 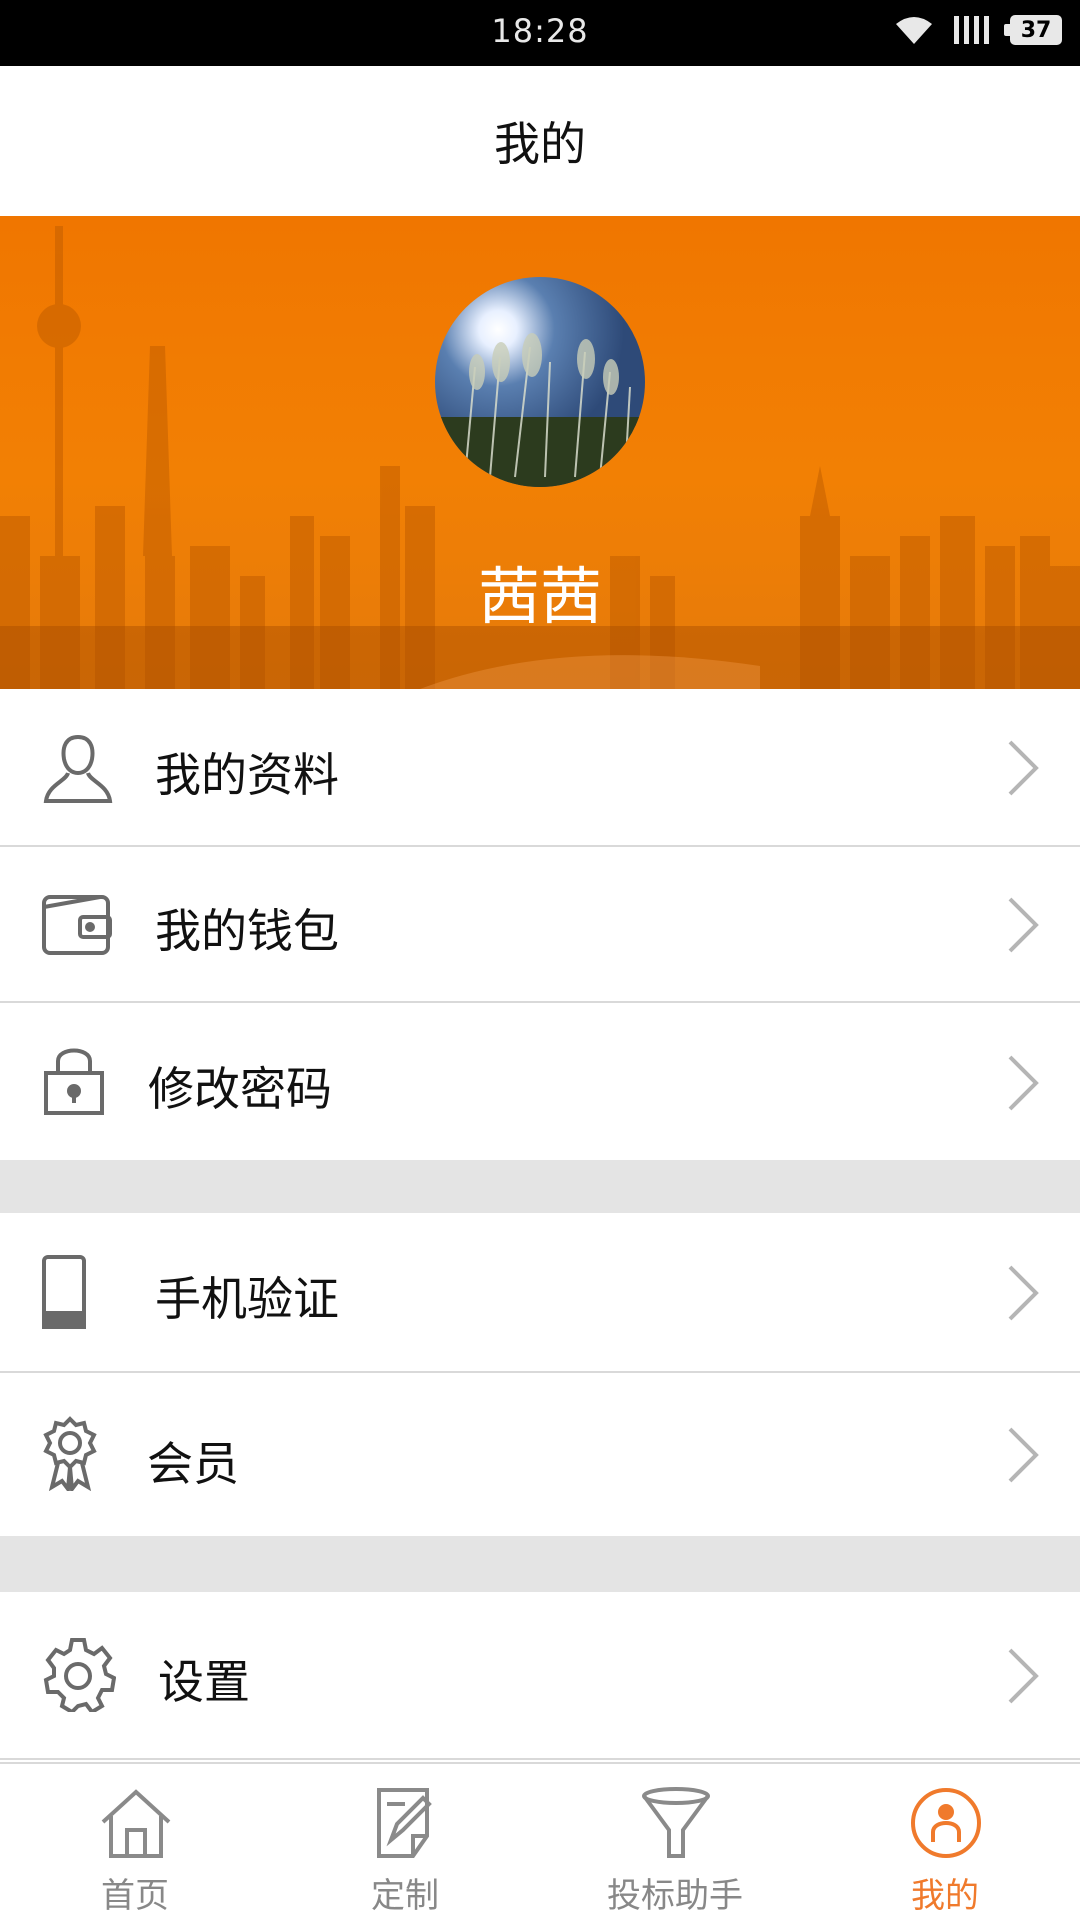 I want to click on bottom-tab-bar: 首页 定制 投标助手 我的, so click(x=540, y=1842).